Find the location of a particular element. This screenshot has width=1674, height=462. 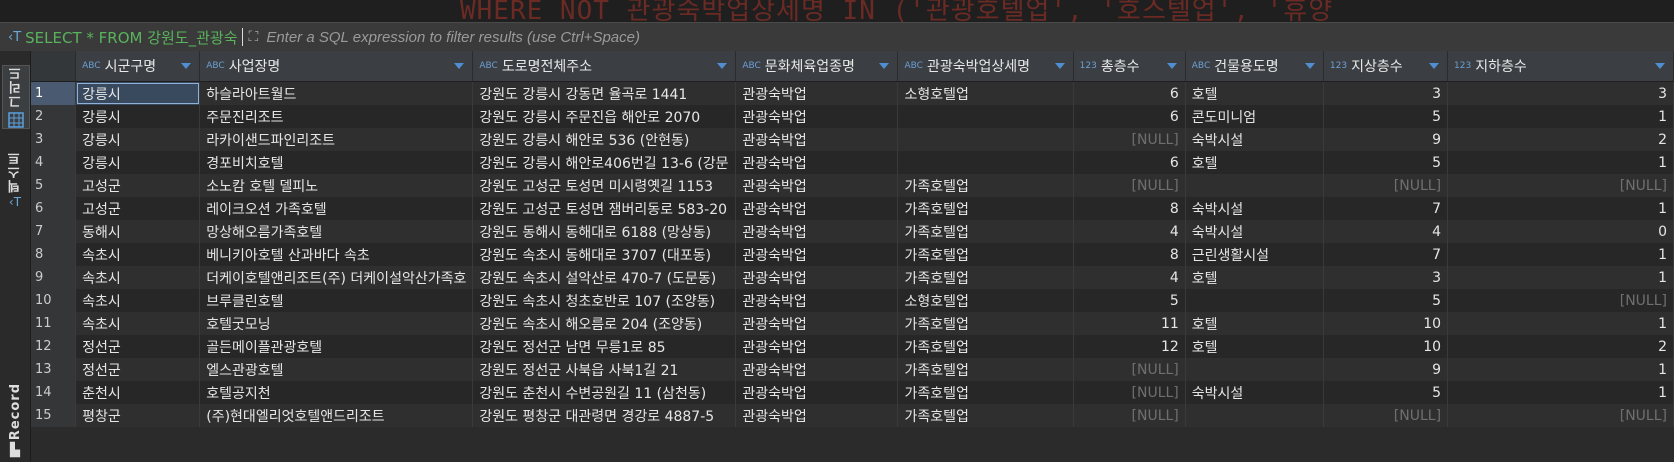

table-cell: (주)현대엘리엇호텔앤드리조트 is located at coordinates (336, 415).